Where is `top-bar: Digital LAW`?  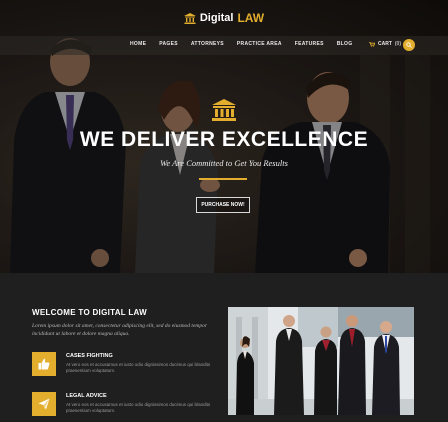 top-bar: Digital LAW is located at coordinates (224, 18).